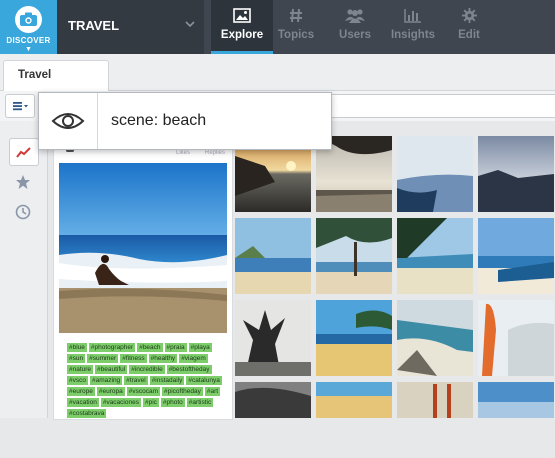 This screenshot has height=458, width=555. I want to click on chevron-down-icon: ▼, so click(28, 49).